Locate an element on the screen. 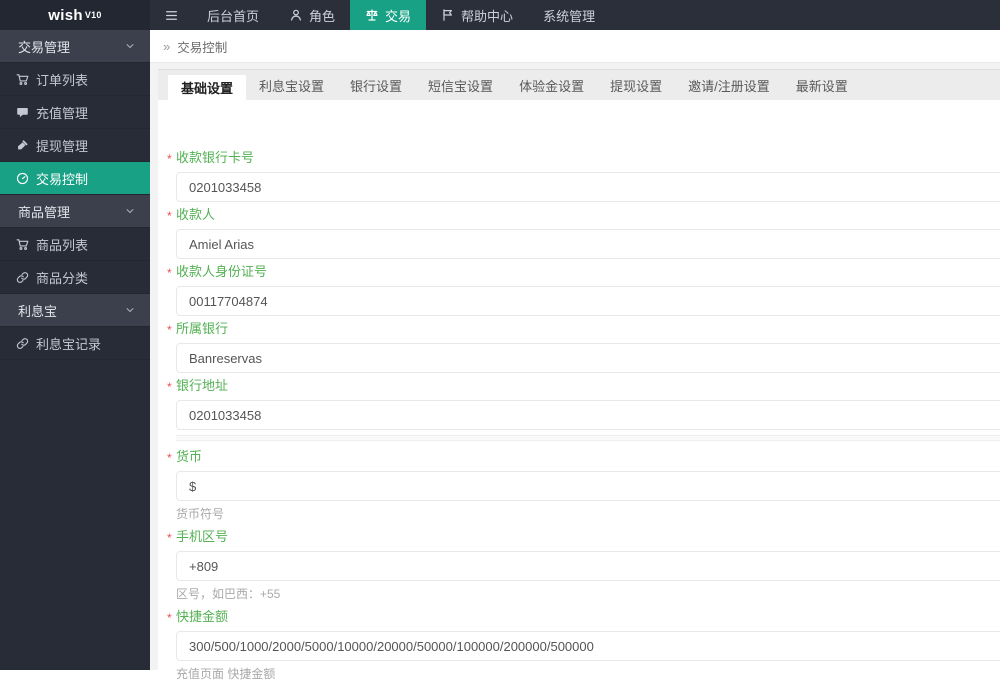 Image resolution: width=1000 pixels, height=682 pixels. sidebar-item: 商品分类 is located at coordinates (75, 277).